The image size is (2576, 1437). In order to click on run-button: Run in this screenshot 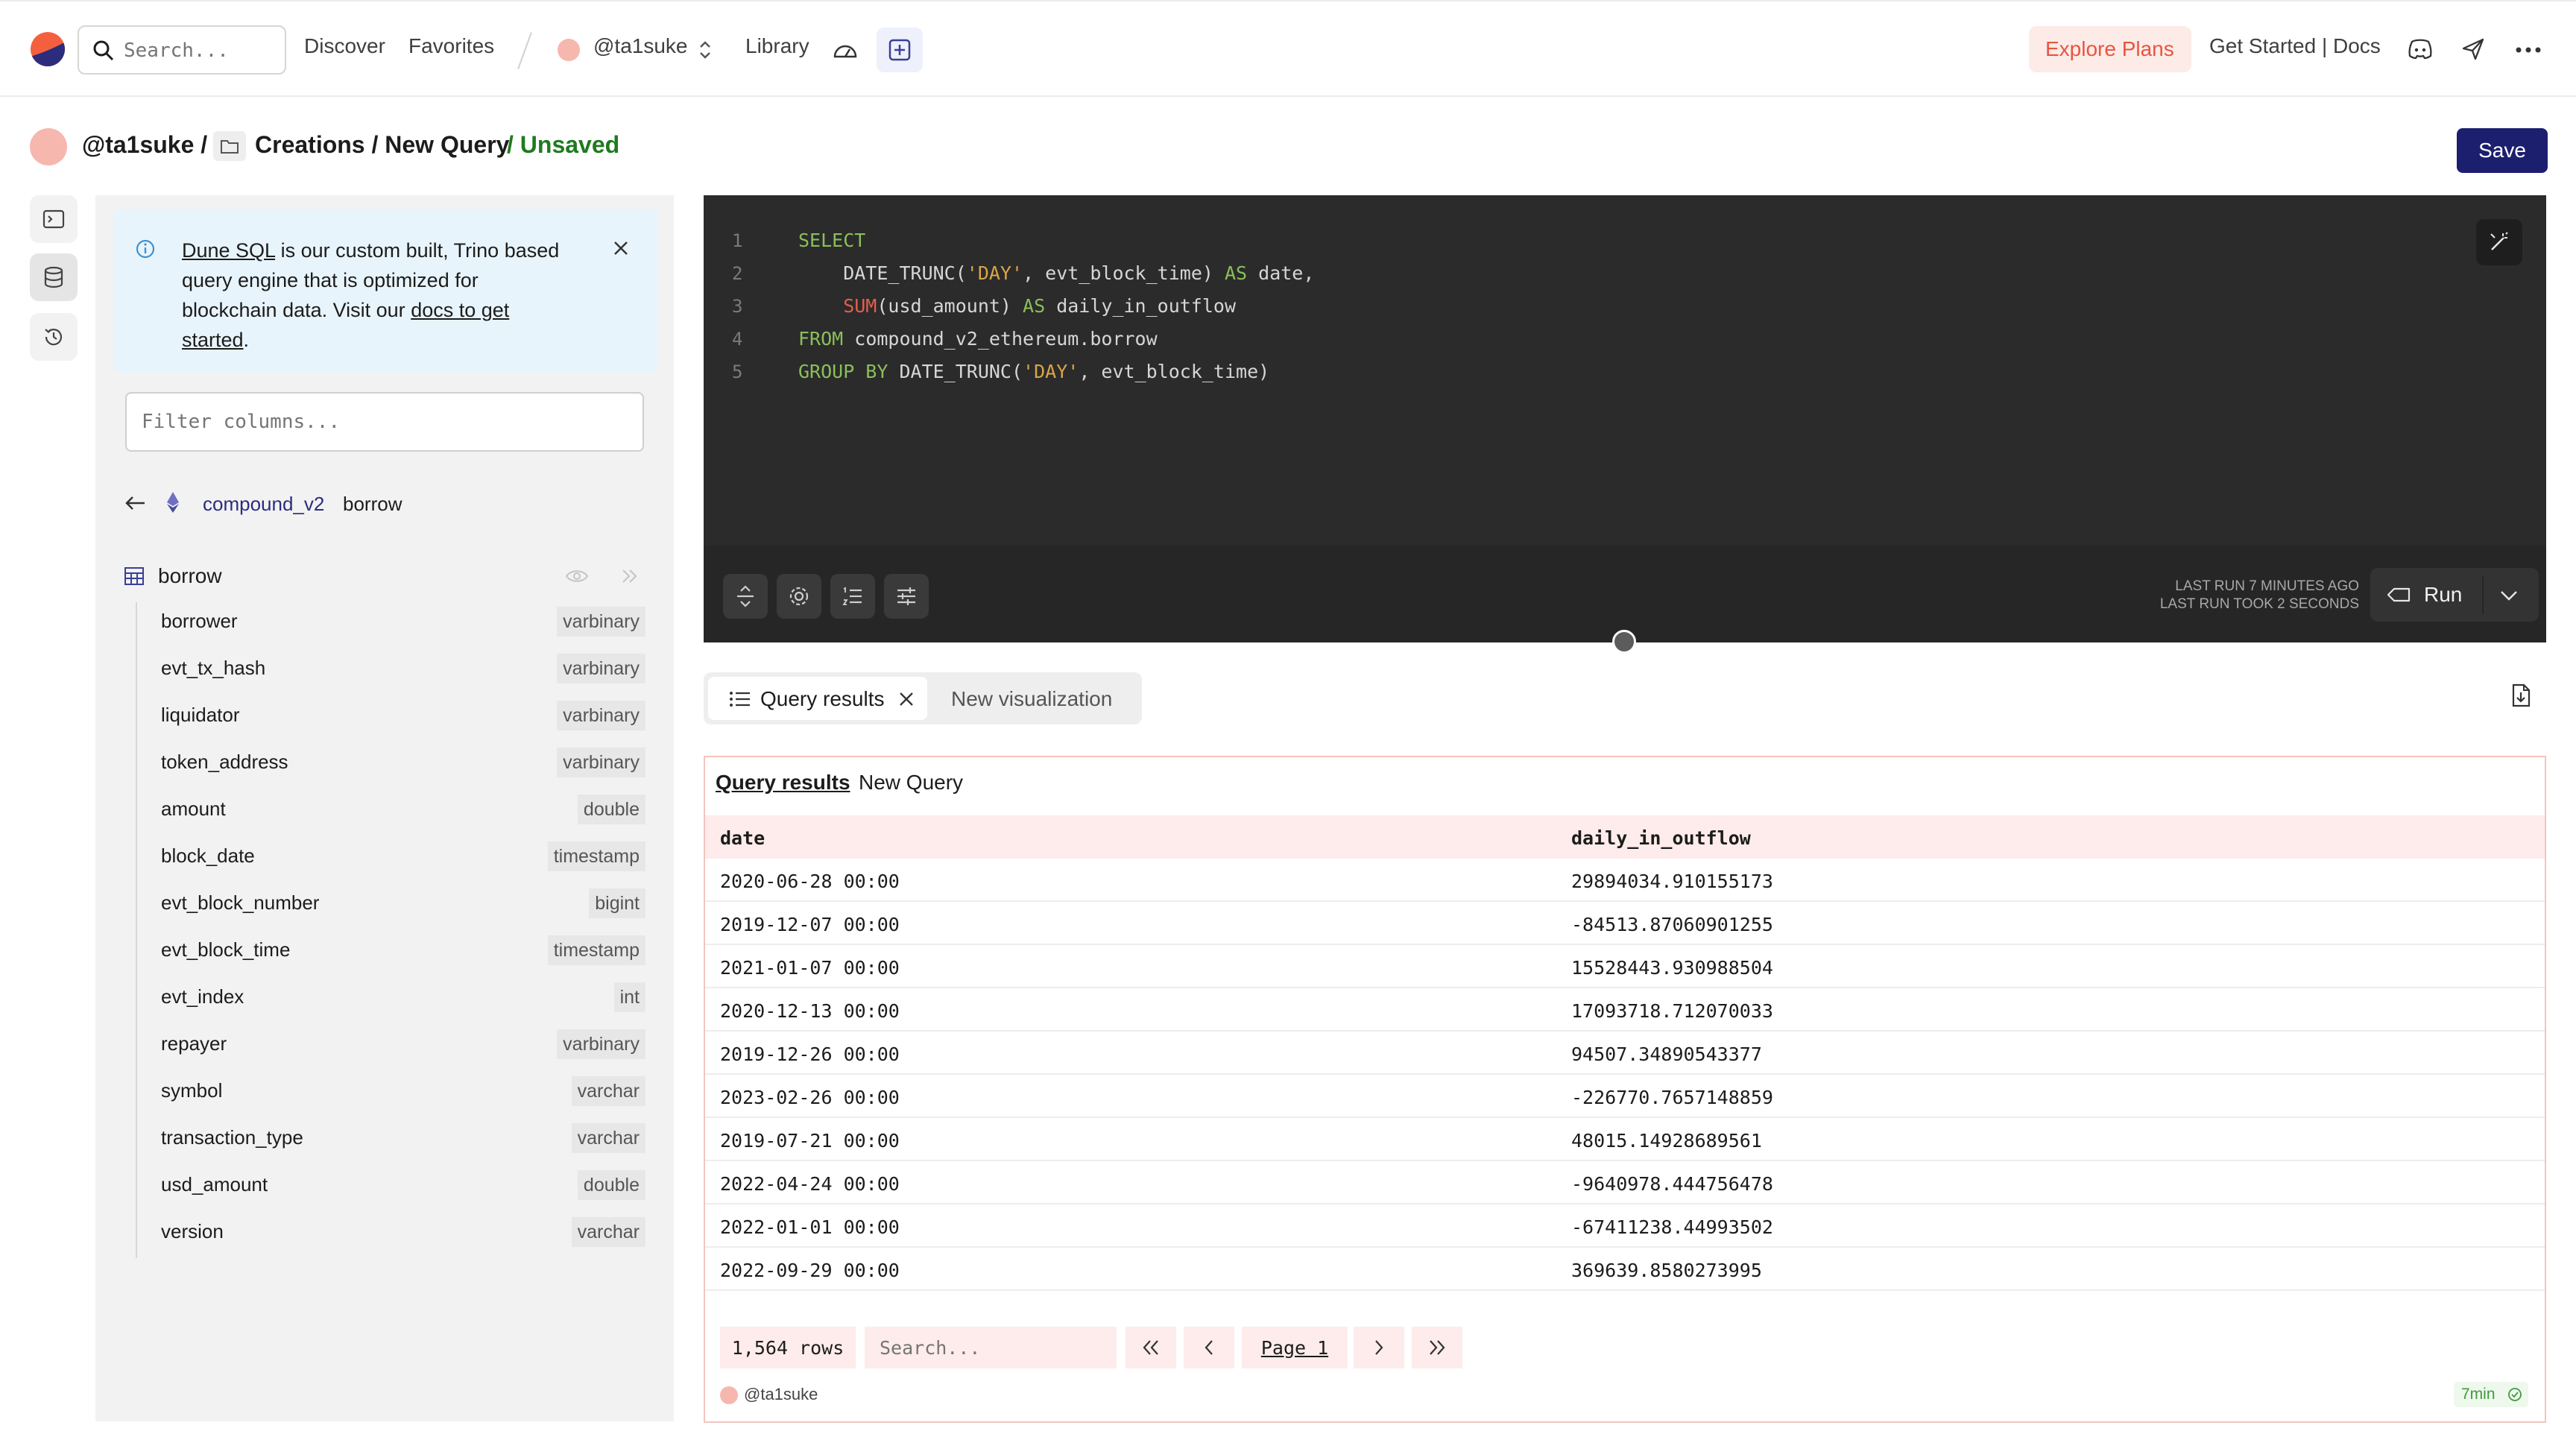, I will do `click(2454, 595)`.